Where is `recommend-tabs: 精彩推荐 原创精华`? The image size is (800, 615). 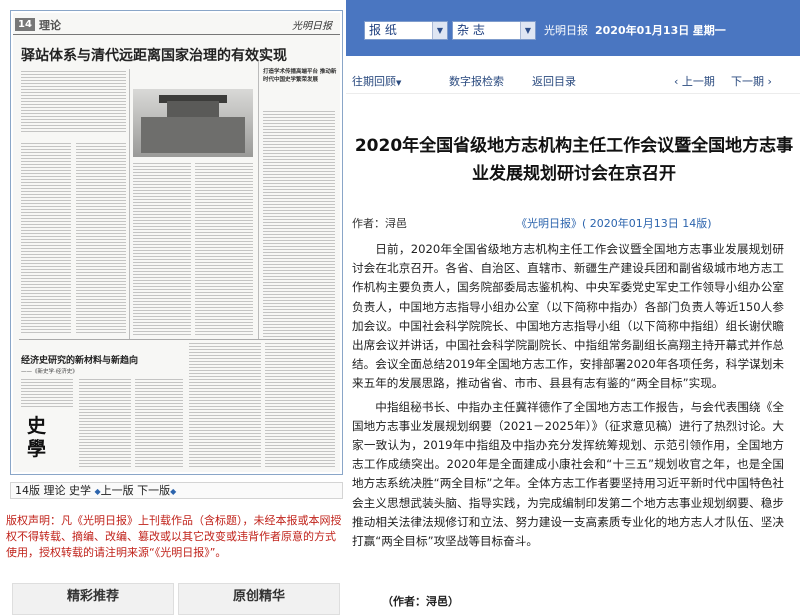 recommend-tabs: 精彩推荐 原创精华 is located at coordinates (174, 599).